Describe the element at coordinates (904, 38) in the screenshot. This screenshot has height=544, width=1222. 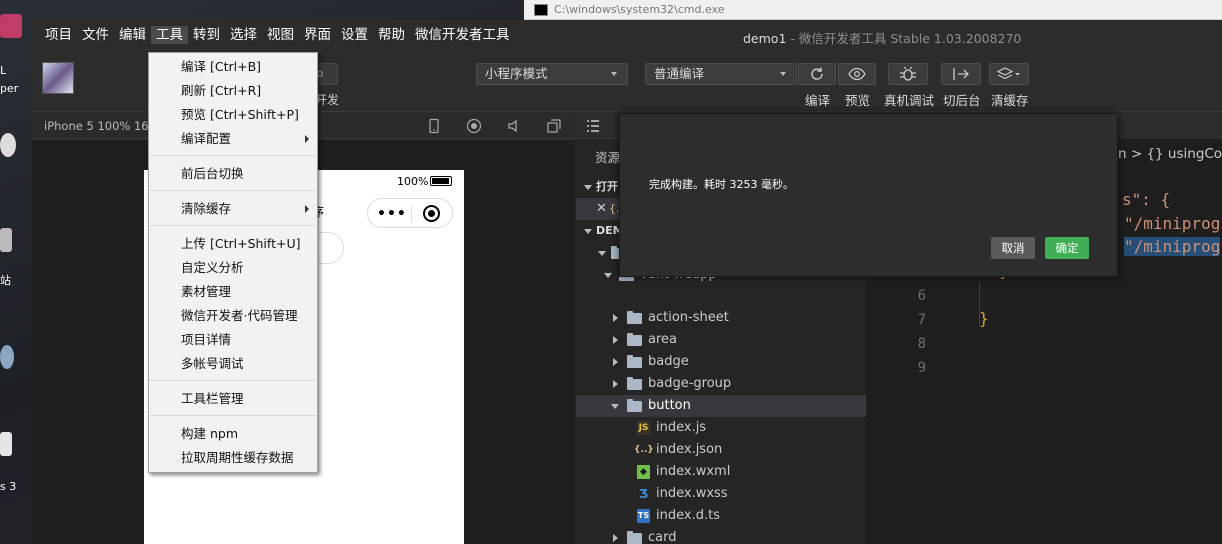
I see `app-version: - 微信开发者工具 Stable 1.03.2008270` at that location.